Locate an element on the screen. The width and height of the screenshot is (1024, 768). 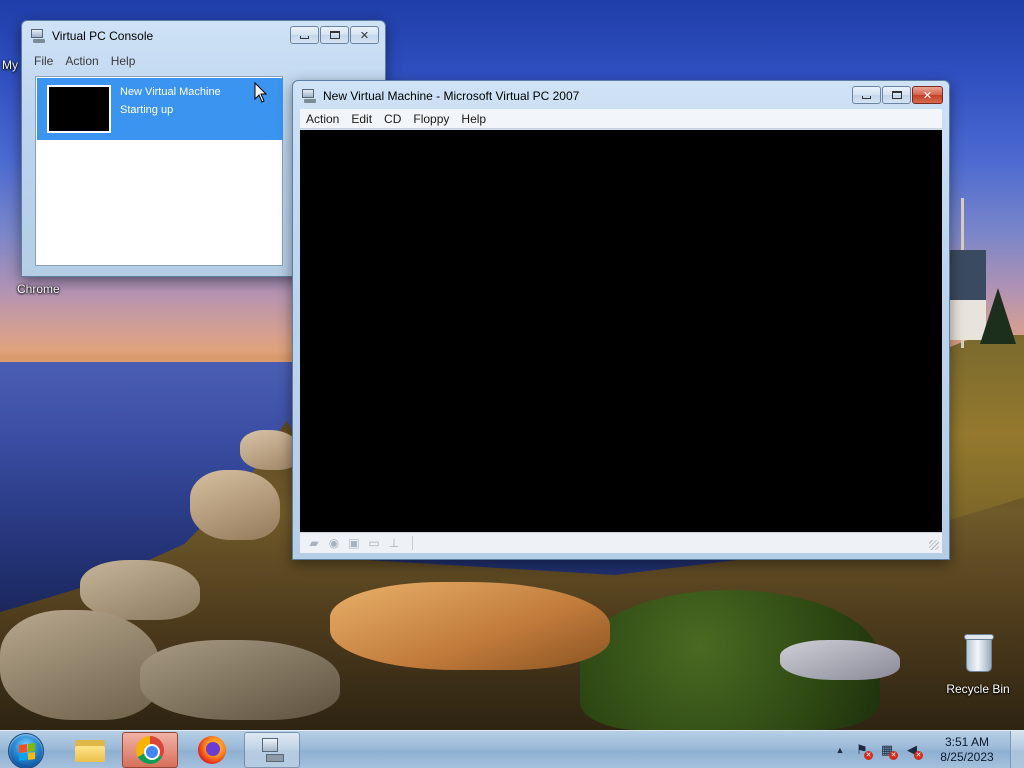
firefox-icon is located at coordinates (212, 750).